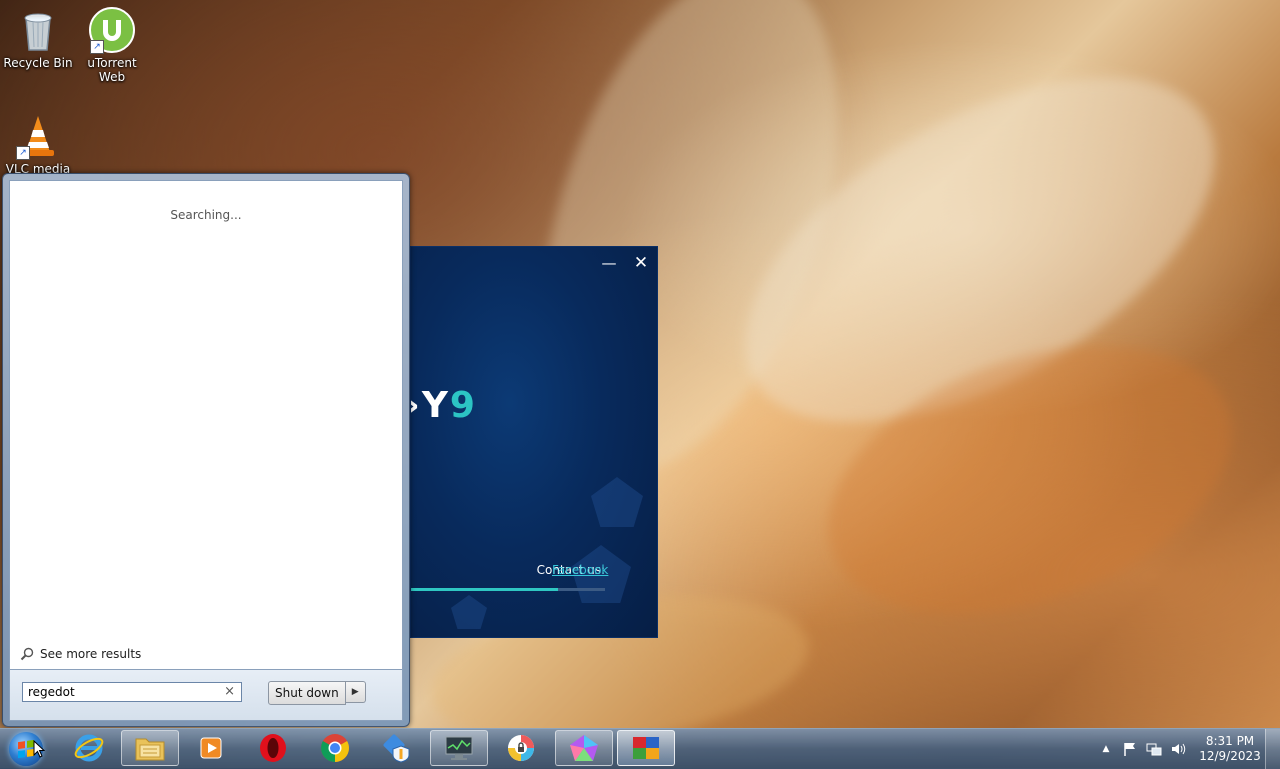  I want to click on logo-number: 9, so click(463, 405).